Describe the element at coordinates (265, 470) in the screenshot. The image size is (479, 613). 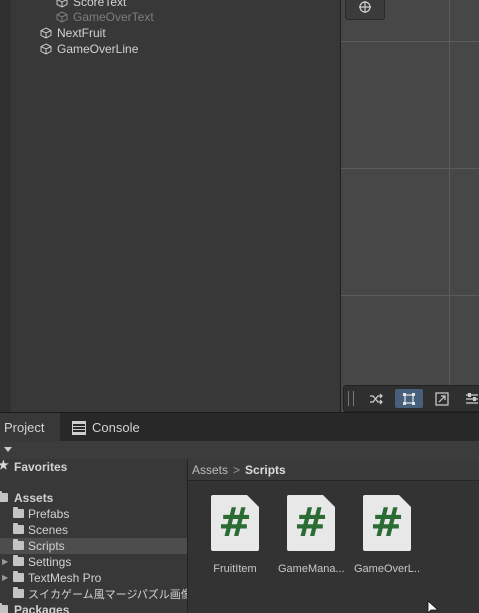
I see `breadcrumb-current: Scripts` at that location.